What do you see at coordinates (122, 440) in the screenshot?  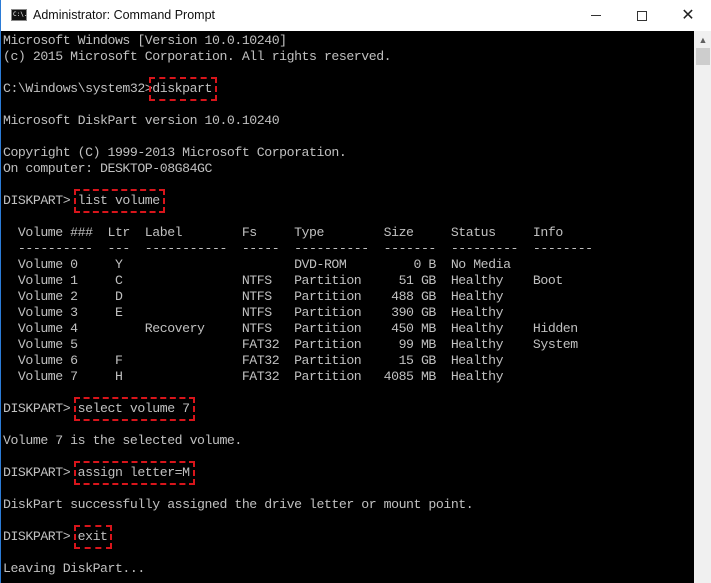 I see `console-line: Volume 7 is the selected volume.` at bounding box center [122, 440].